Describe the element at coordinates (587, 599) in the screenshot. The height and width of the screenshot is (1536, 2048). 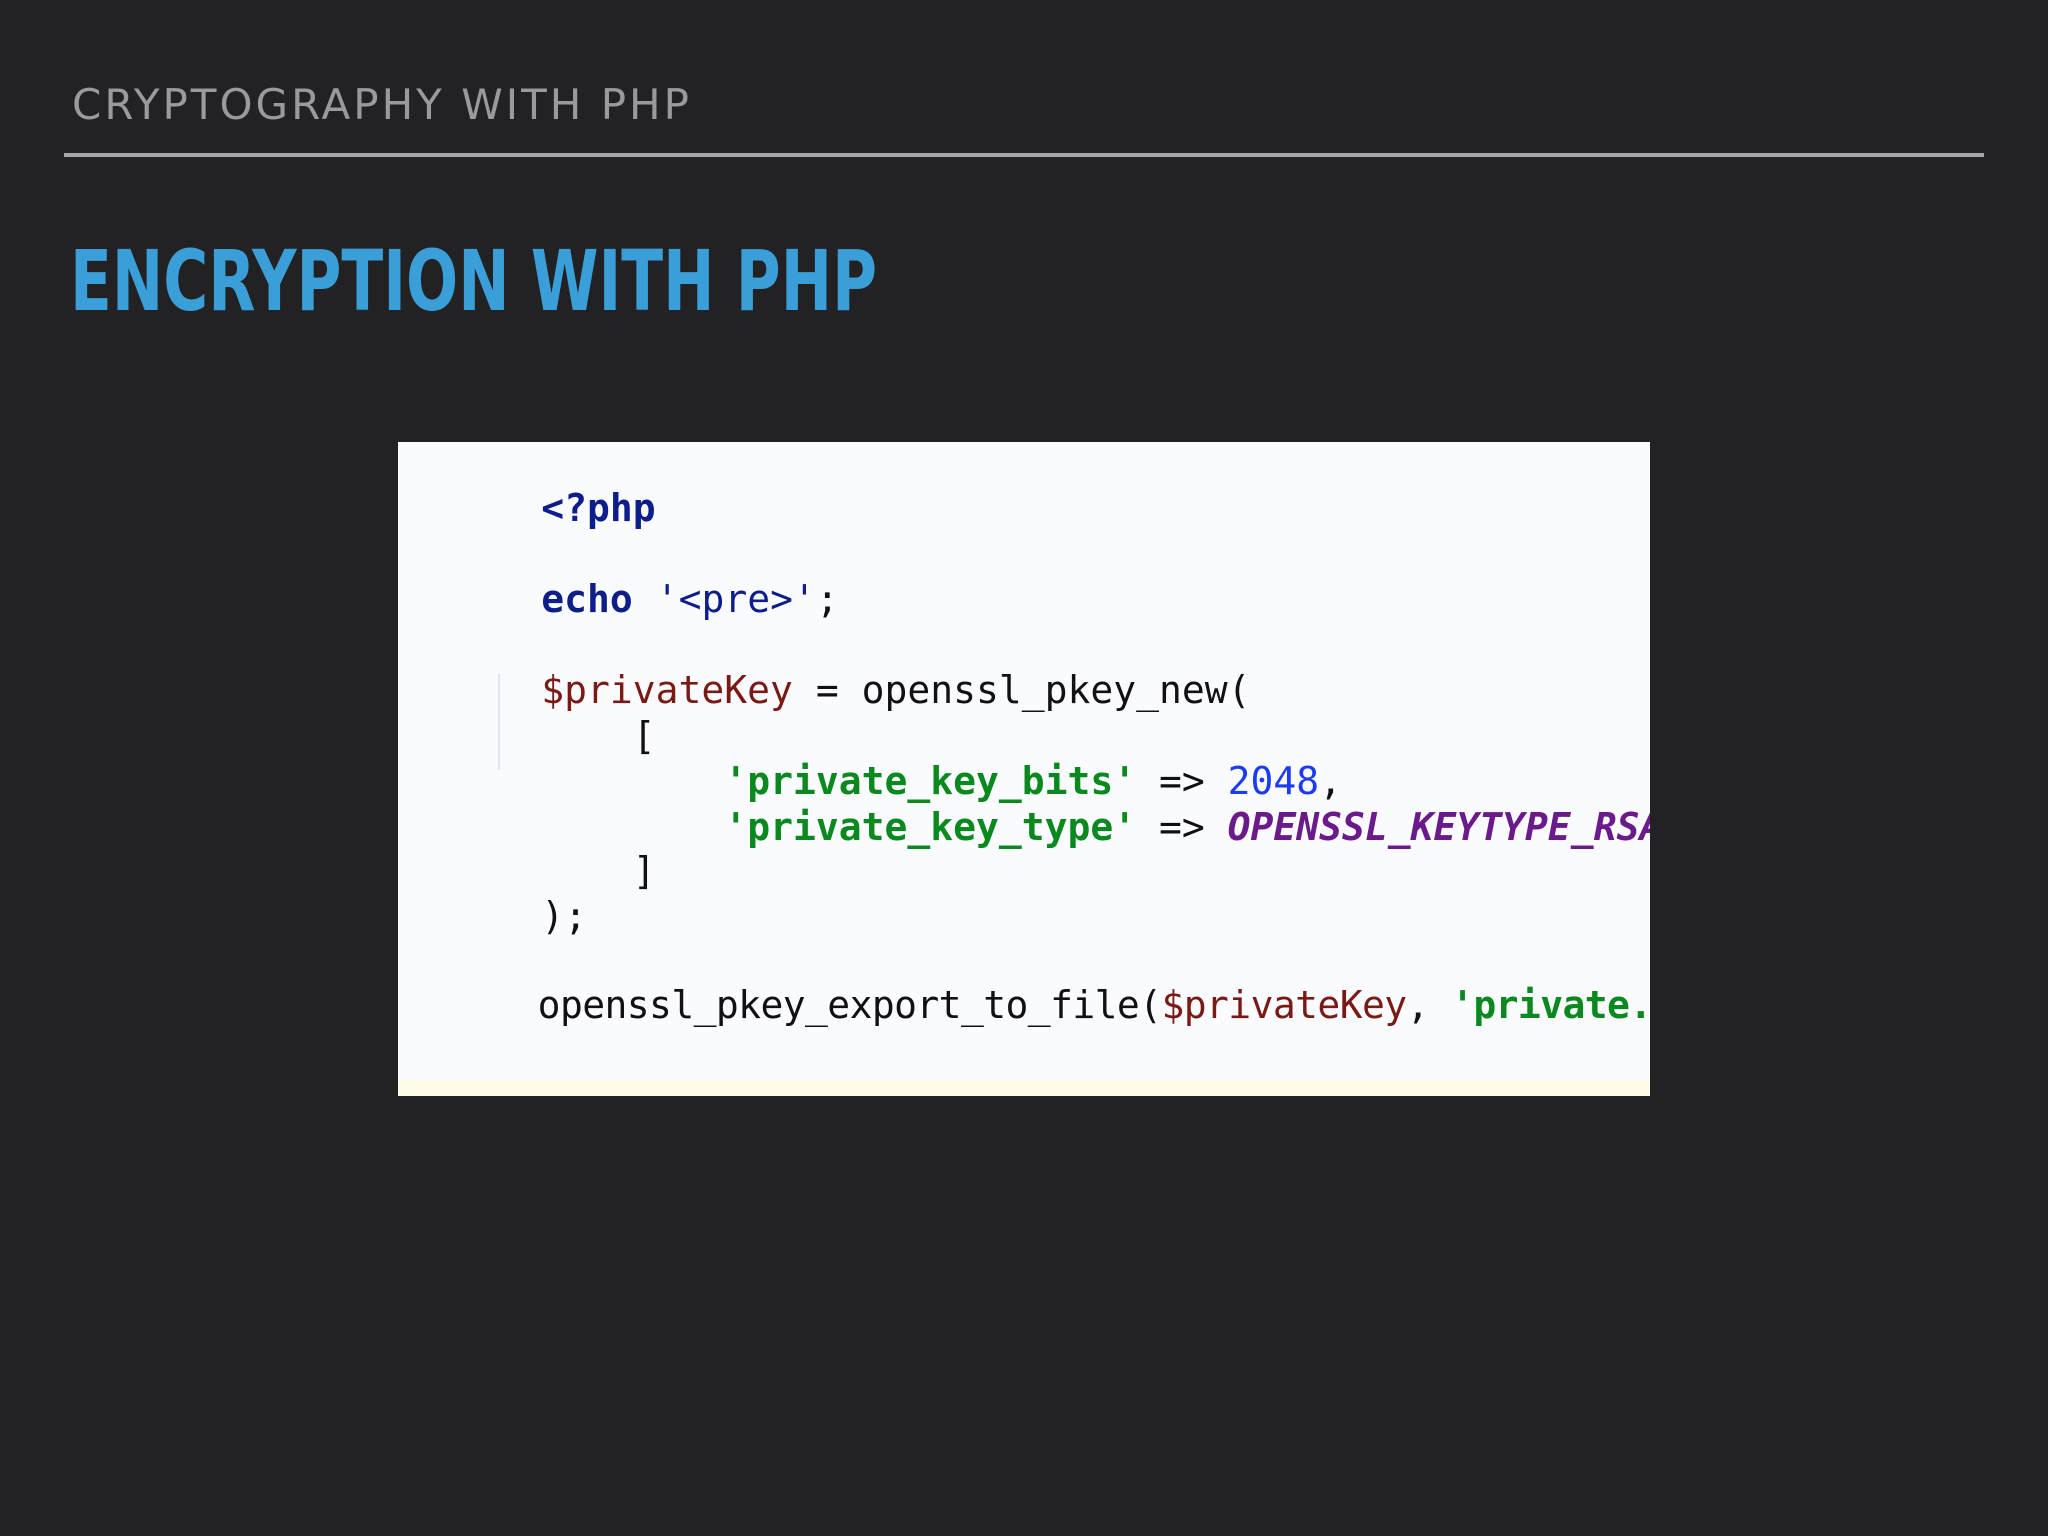
I see `echo-keyword: echo` at that location.